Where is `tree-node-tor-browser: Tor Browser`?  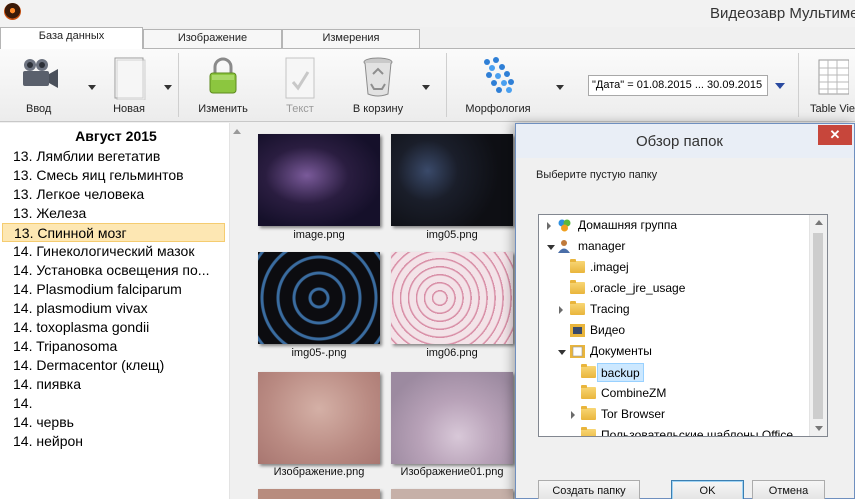 tree-node-tor-browser: Tor Browser is located at coordinates (673, 414).